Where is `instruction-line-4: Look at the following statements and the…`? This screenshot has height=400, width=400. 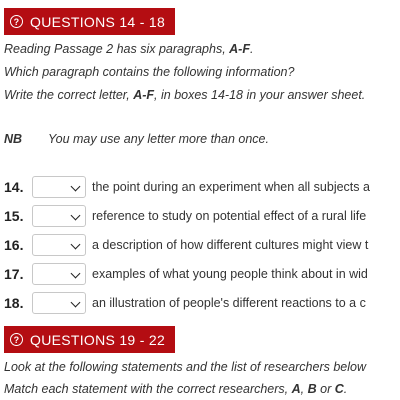 instruction-line-4: Look at the following statements and the… is located at coordinates (185, 367).